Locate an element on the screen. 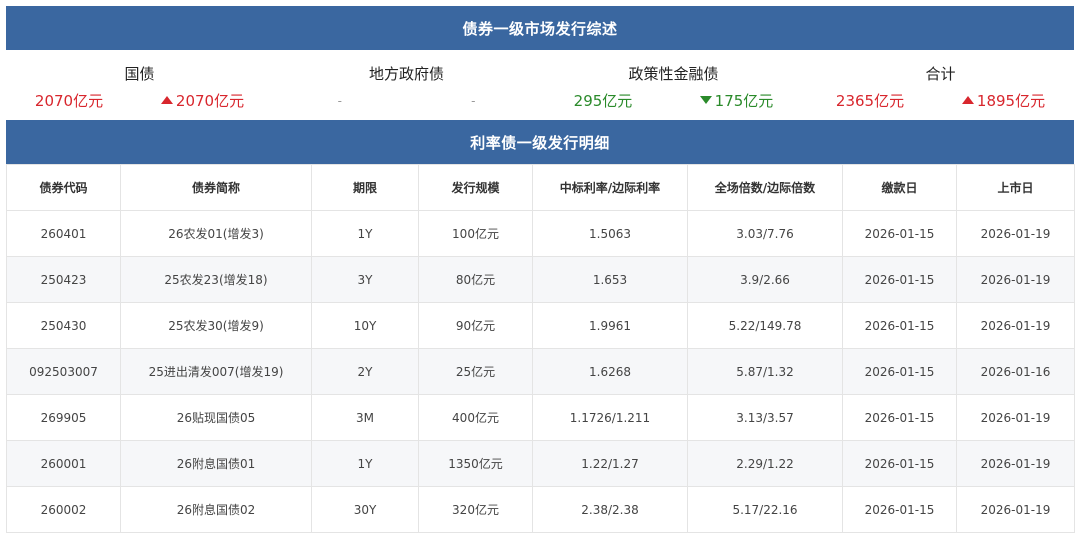 This screenshot has width=1080, height=540. table-cell: 2Y is located at coordinates (365, 371).